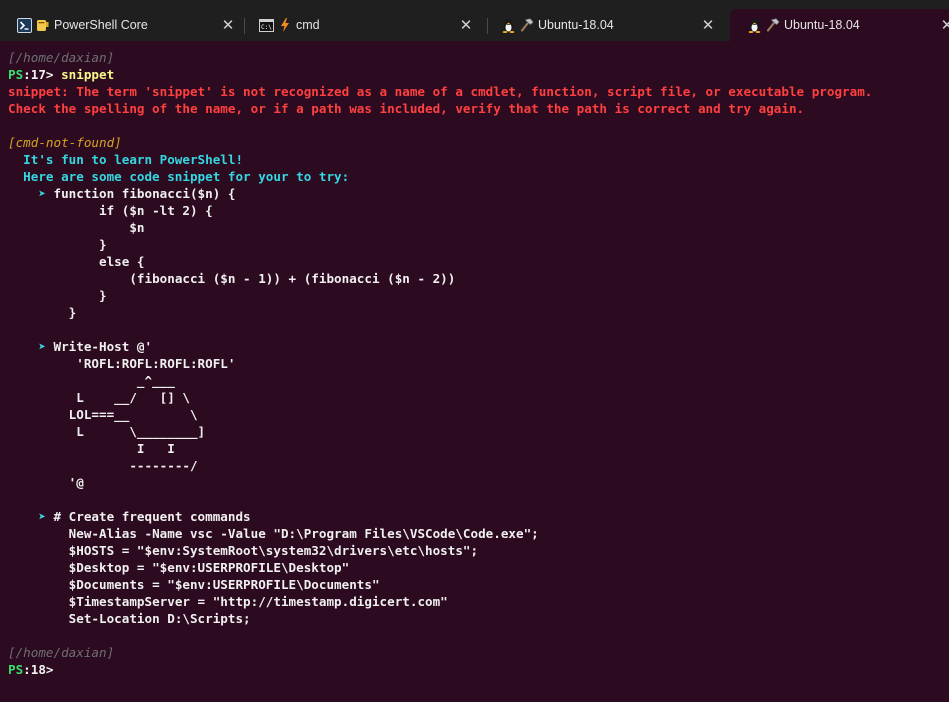  What do you see at coordinates (103, 346) in the screenshot?
I see `code-line: Write-Host @'` at bounding box center [103, 346].